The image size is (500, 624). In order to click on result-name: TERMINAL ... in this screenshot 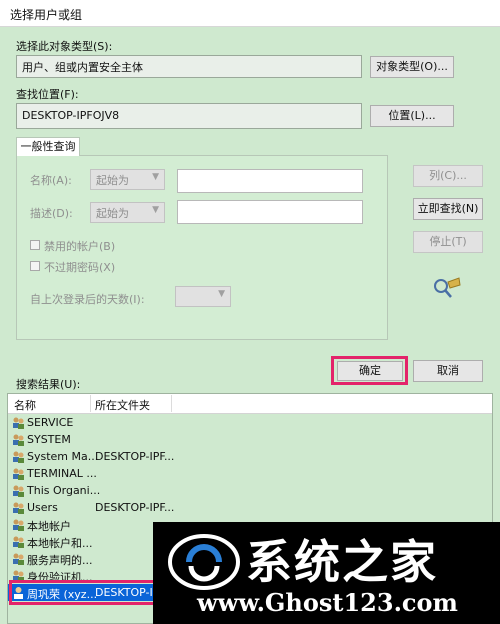, I will do `click(62, 473)`.